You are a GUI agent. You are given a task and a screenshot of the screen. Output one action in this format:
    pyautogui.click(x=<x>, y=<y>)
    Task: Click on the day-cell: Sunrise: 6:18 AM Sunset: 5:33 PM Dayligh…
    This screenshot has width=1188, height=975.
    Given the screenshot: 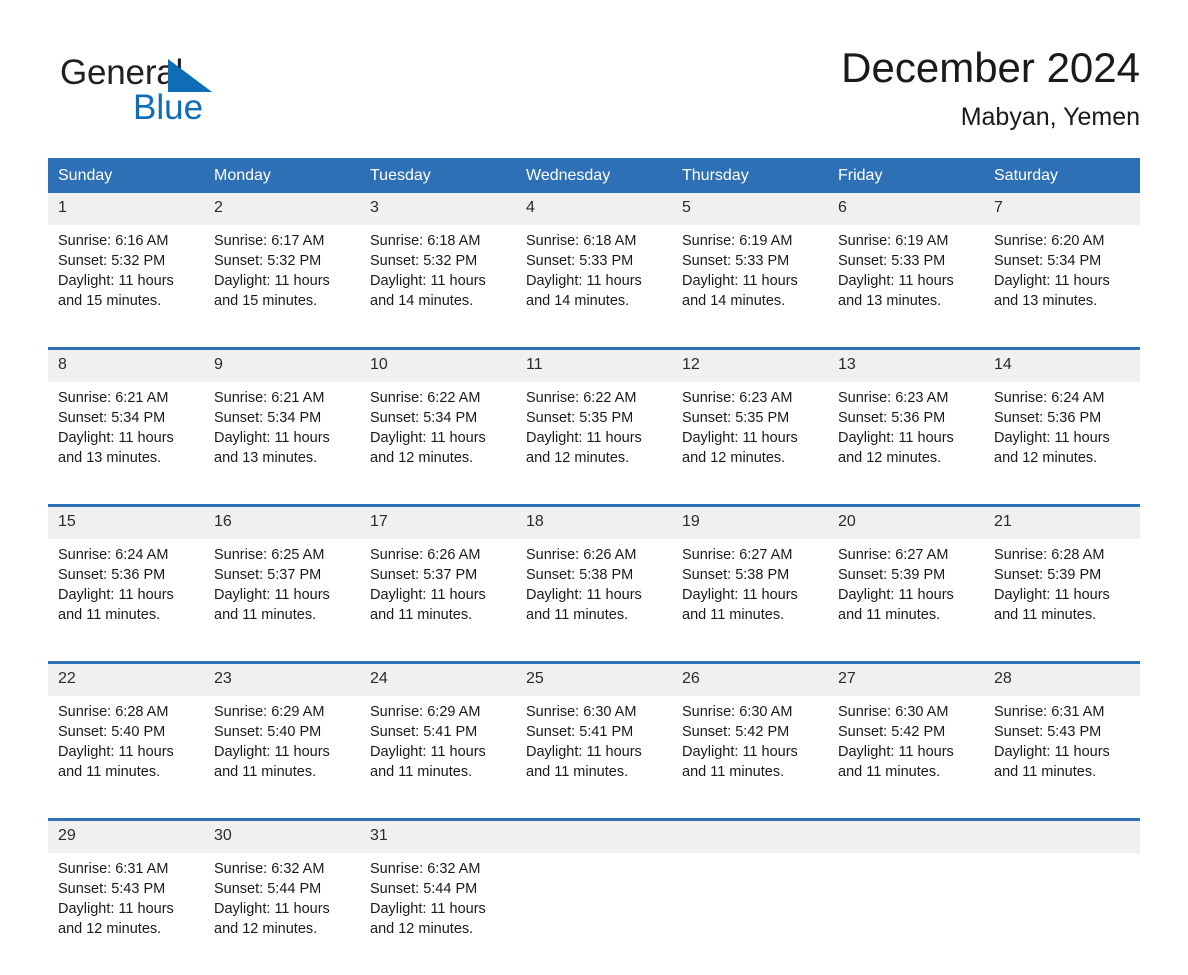 What is the action you would take?
    pyautogui.click(x=594, y=287)
    